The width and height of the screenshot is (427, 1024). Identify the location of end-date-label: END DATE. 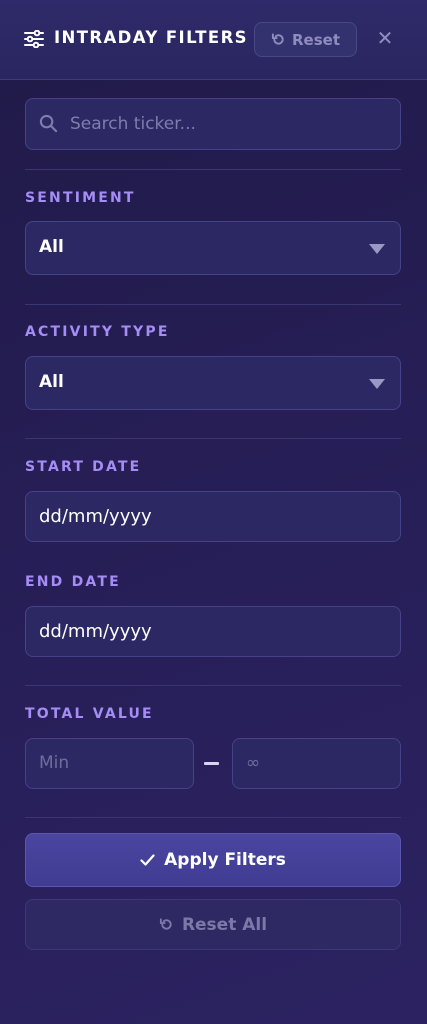
(73, 582).